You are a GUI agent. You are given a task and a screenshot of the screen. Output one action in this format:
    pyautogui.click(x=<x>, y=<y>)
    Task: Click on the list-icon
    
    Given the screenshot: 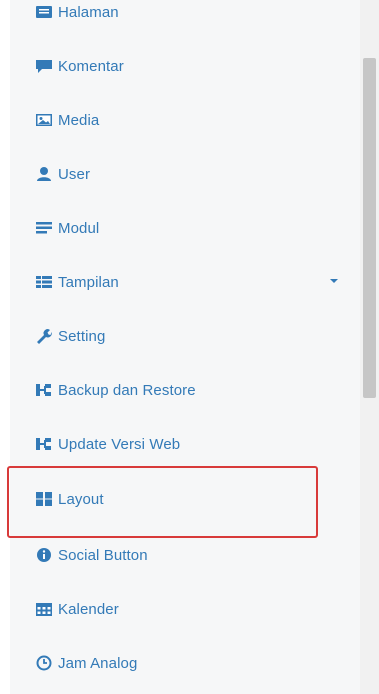 What is the action you would take?
    pyautogui.click(x=44, y=228)
    